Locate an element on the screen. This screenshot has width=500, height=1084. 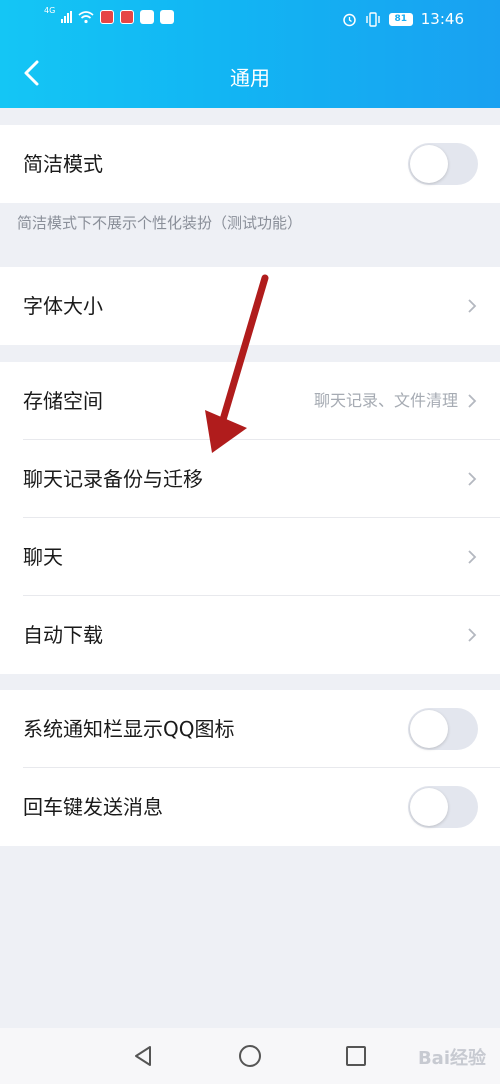
auto-download-label: 自动下载 is located at coordinates (63, 635).